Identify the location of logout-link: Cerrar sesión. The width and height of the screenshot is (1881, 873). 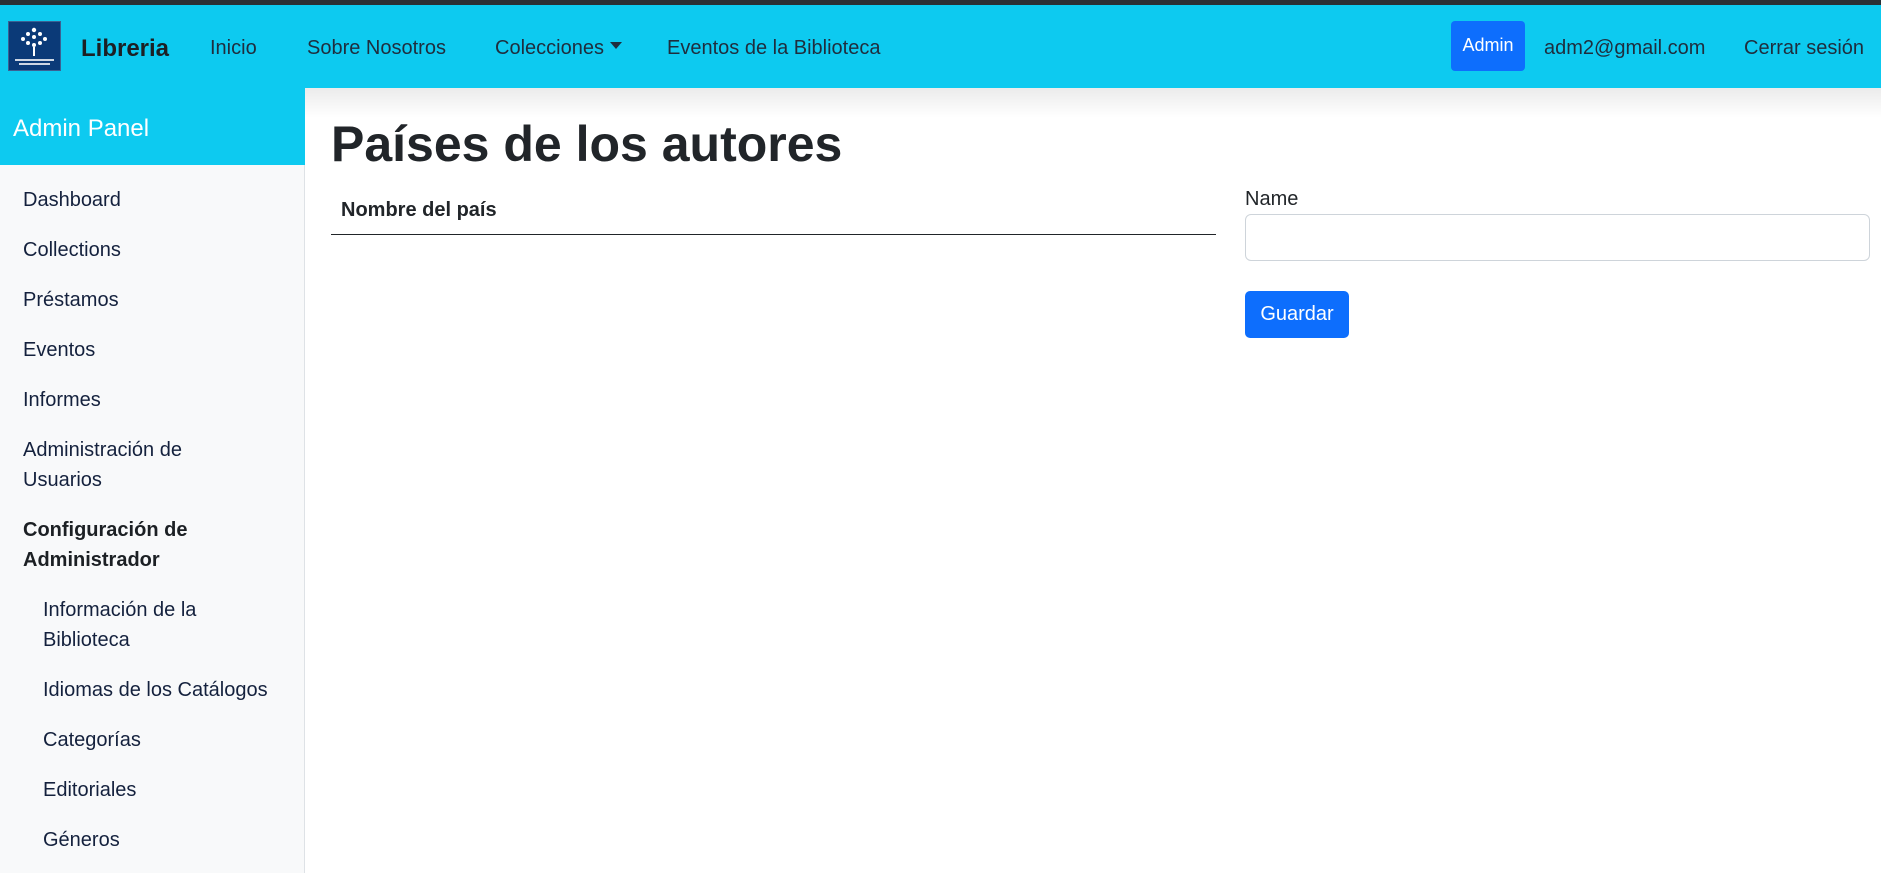
(1804, 48).